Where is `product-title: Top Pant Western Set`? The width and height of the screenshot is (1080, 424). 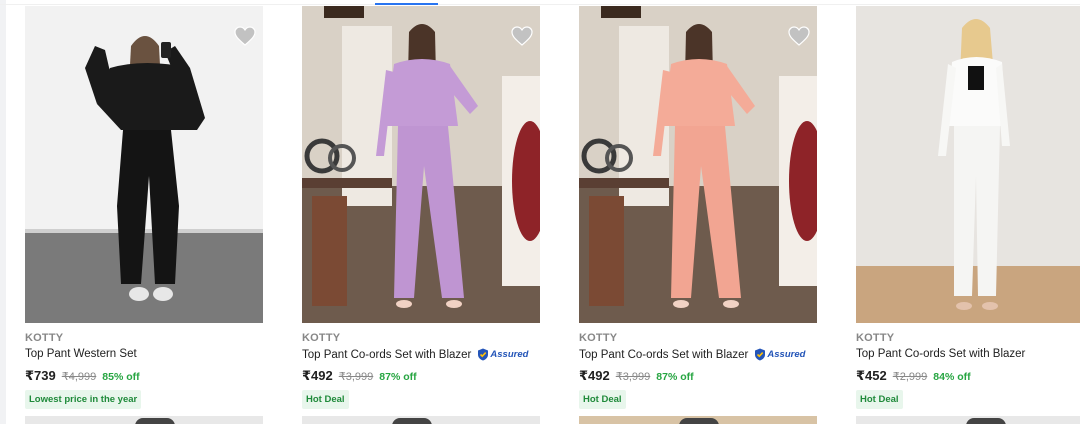
product-title: Top Pant Western Set is located at coordinates (81, 354).